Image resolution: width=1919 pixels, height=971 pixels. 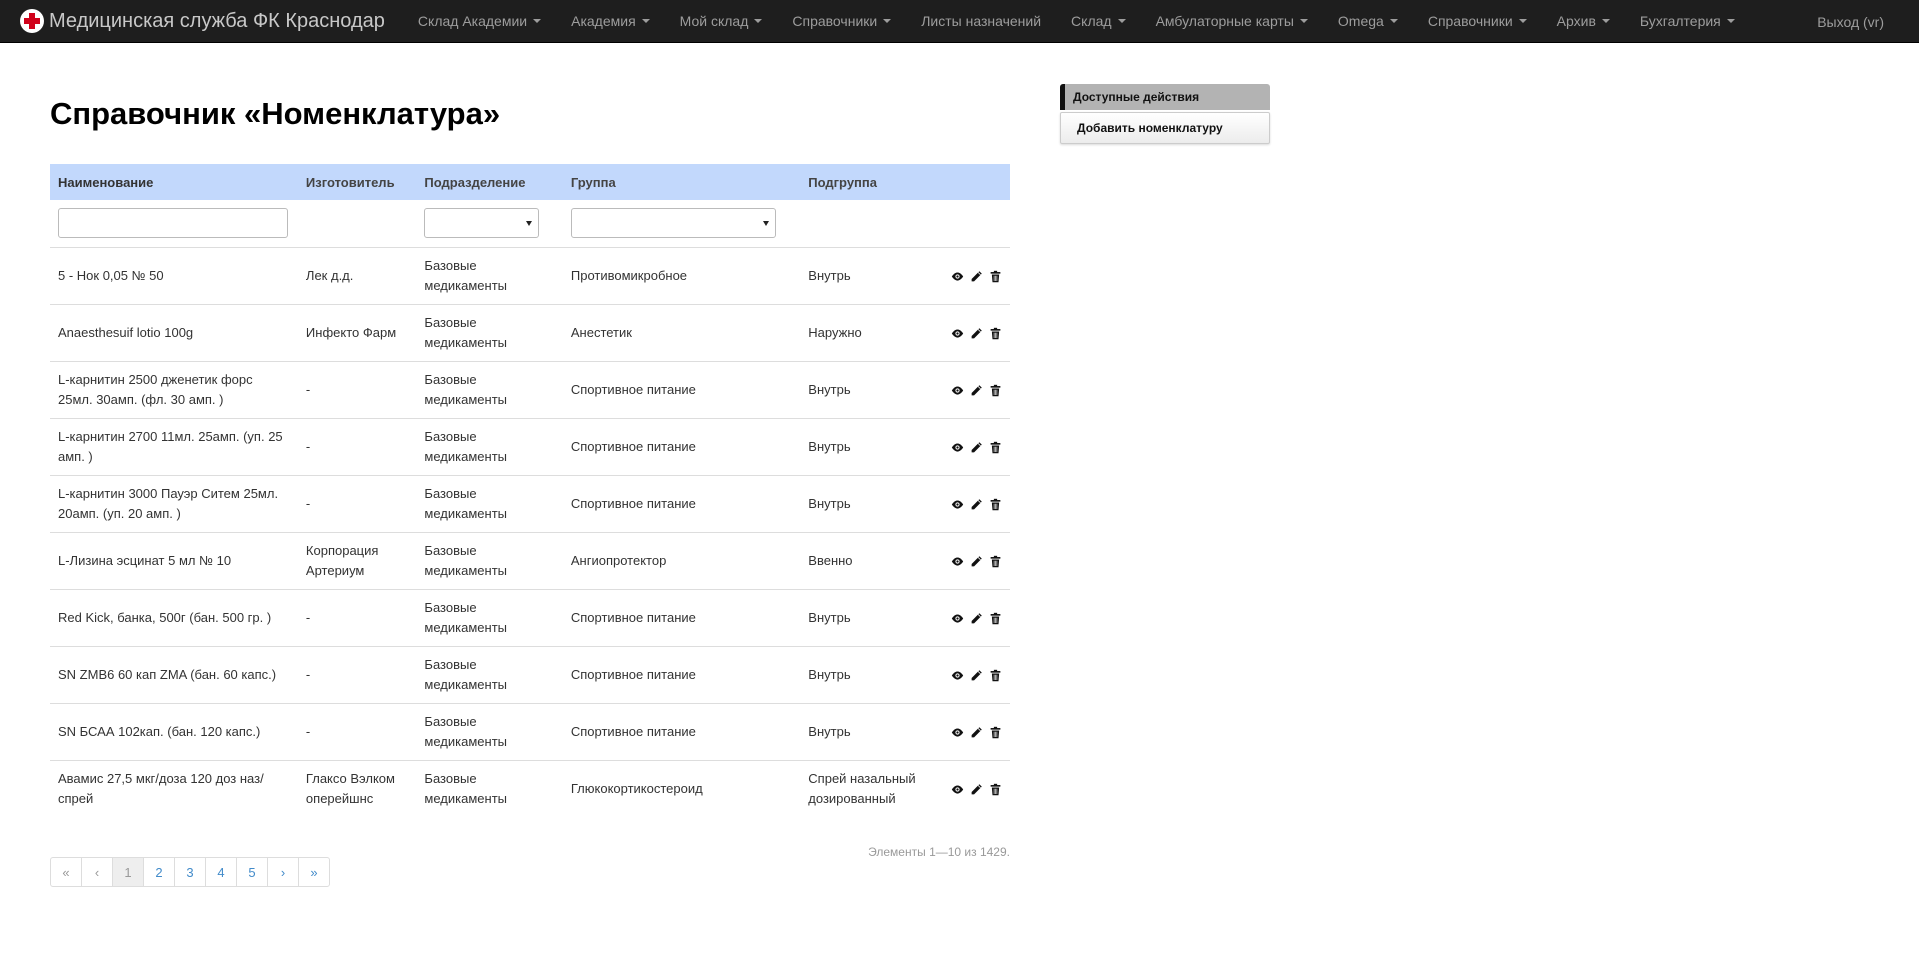 I want to click on nav-item: Амбулаторные карты, so click(x=1232, y=21).